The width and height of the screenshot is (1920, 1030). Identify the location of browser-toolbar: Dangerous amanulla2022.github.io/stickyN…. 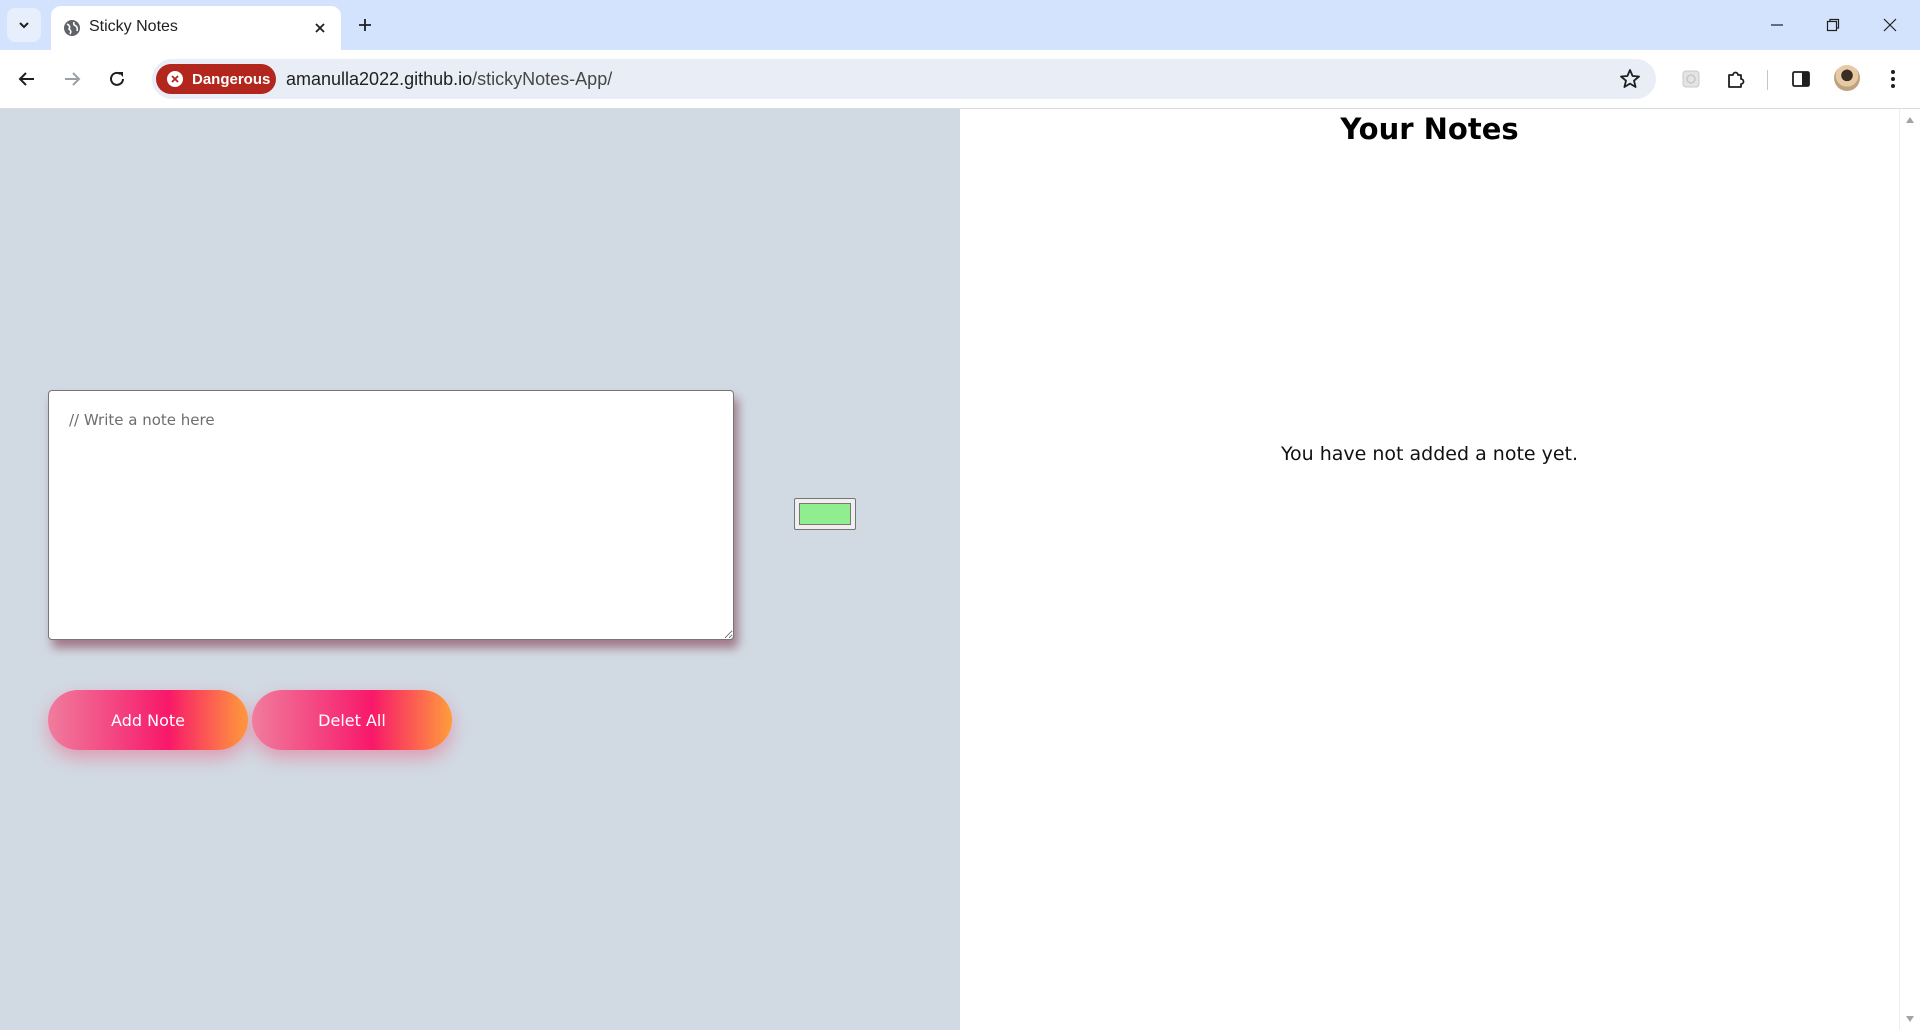
(960, 79).